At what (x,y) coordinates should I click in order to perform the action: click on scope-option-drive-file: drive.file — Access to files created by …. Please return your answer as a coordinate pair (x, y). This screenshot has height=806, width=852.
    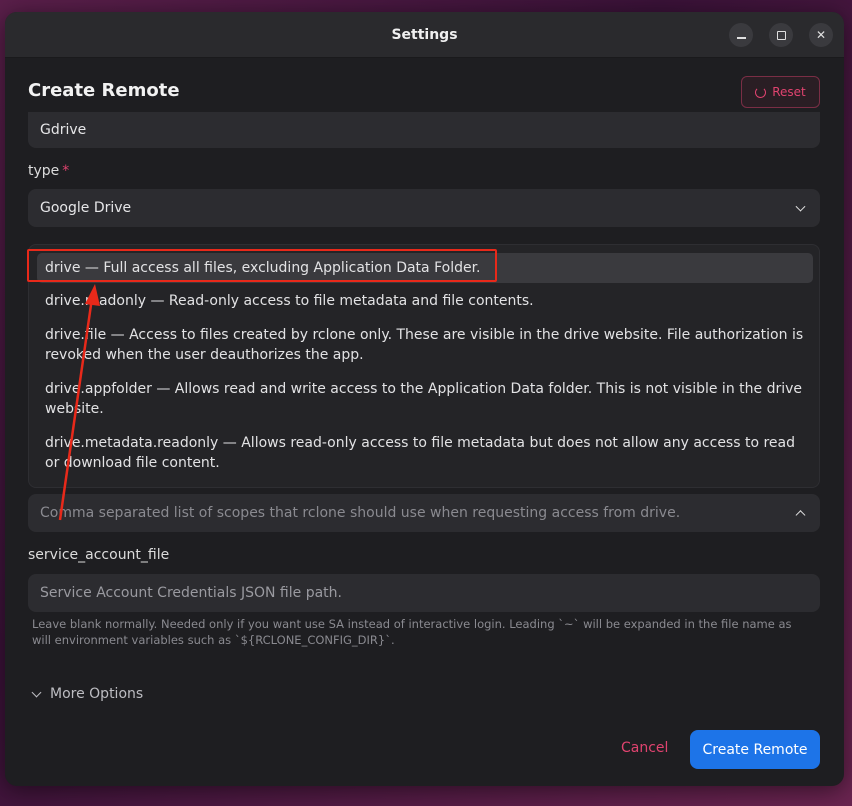
    Looking at the image, I should click on (425, 345).